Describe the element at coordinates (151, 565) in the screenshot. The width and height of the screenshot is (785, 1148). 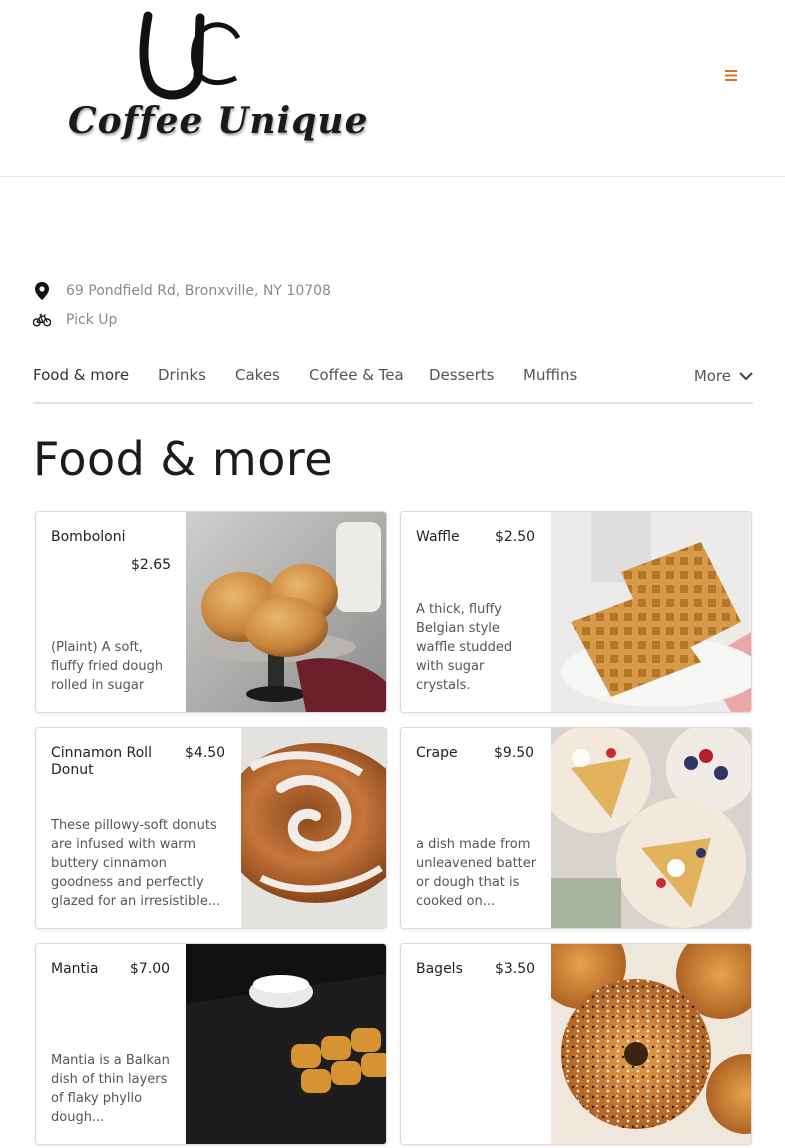
I see `product-price: $2.65` at that location.